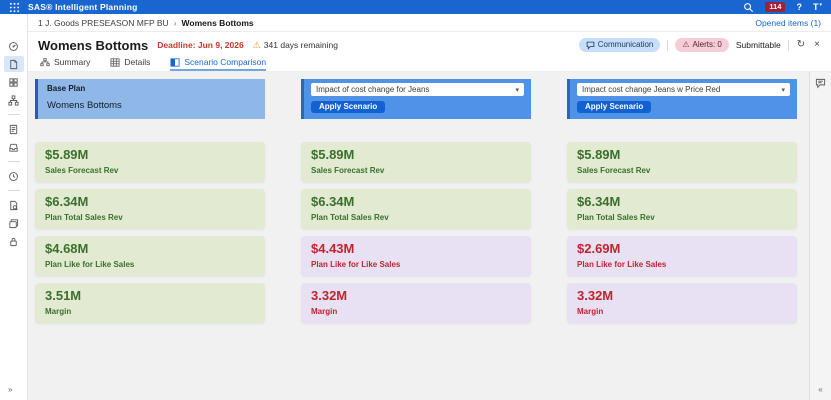 Image resolution: width=831 pixels, height=400 pixels. I want to click on hierarchy-icon, so click(14, 100).